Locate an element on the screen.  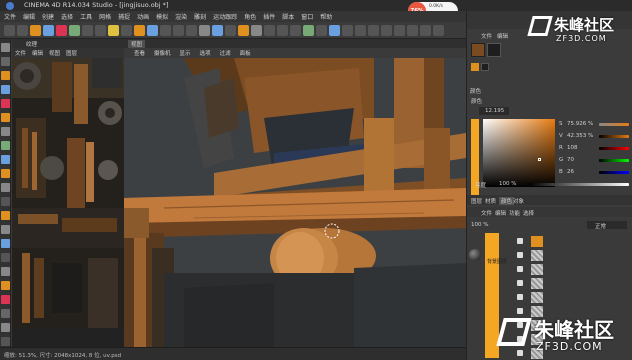
scene-icon is located at coordinates (243, 30).